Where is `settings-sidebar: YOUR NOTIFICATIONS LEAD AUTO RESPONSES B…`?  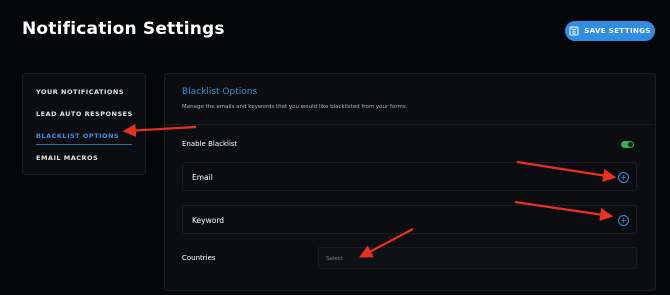 settings-sidebar: YOUR NOTIFICATIONS LEAD AUTO RESPONSES B… is located at coordinates (84, 124).